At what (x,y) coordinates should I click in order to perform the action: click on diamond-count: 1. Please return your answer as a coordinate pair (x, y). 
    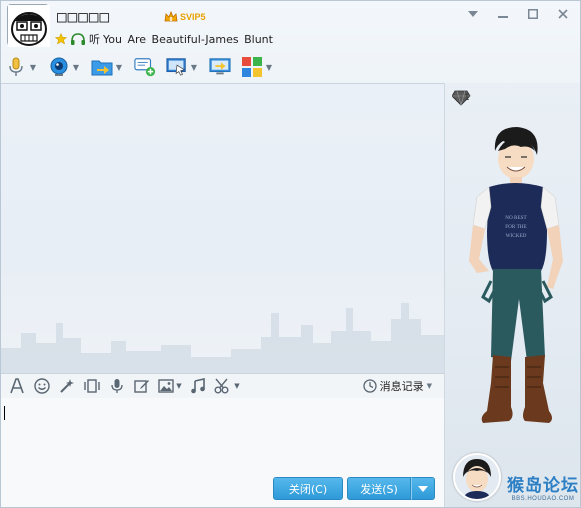
    Looking at the image, I should click on (467, 98).